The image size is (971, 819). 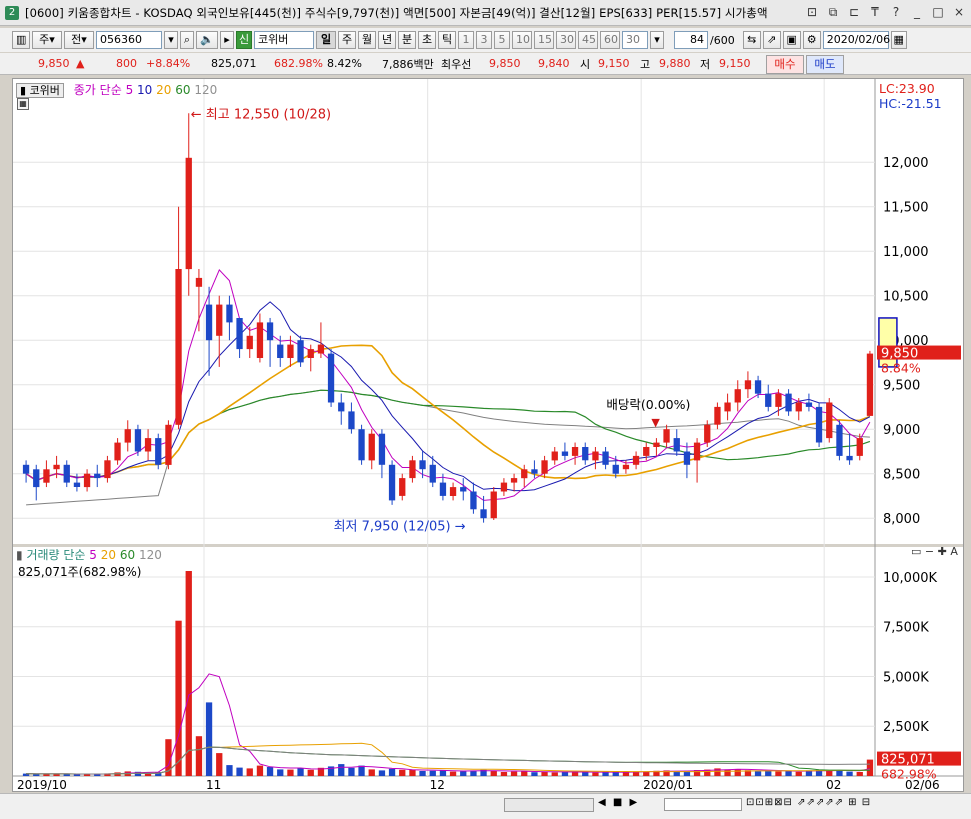 What do you see at coordinates (588, 40) in the screenshot?
I see `min-45: 45` at bounding box center [588, 40].